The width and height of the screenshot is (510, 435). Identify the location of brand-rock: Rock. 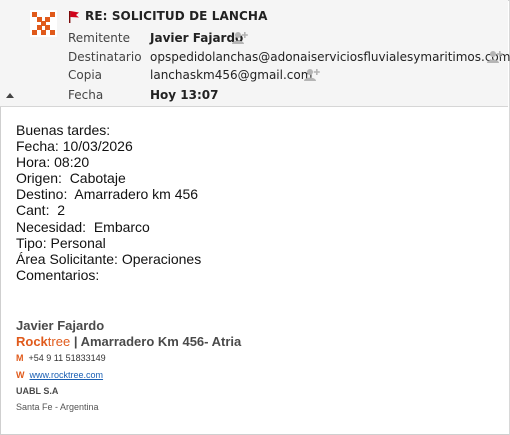
(32, 341).